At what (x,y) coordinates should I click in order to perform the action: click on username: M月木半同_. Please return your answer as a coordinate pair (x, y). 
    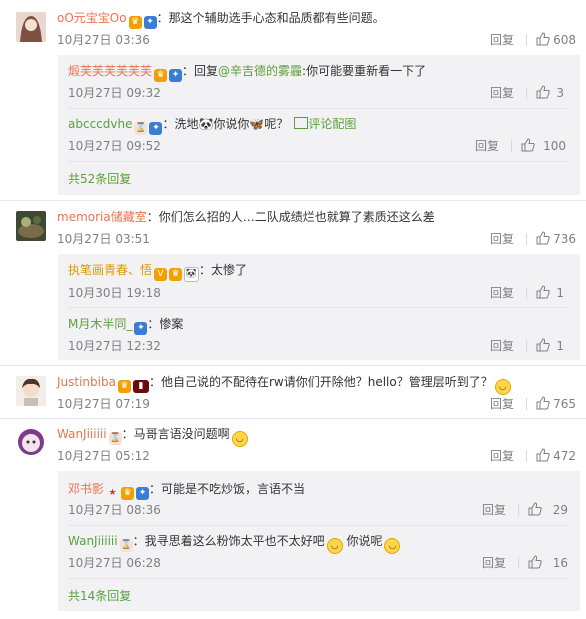
    Looking at the image, I should click on (100, 324).